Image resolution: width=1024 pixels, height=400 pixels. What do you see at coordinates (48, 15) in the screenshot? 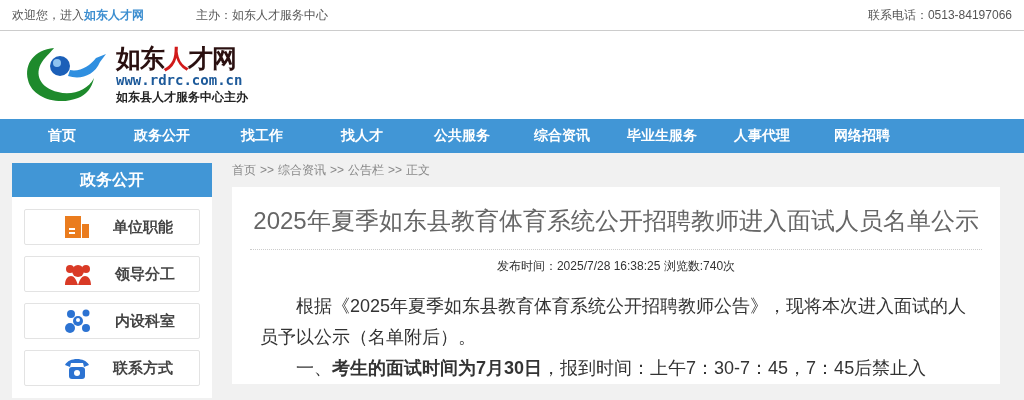
I see `welcome-text: 欢迎您，进入` at bounding box center [48, 15].